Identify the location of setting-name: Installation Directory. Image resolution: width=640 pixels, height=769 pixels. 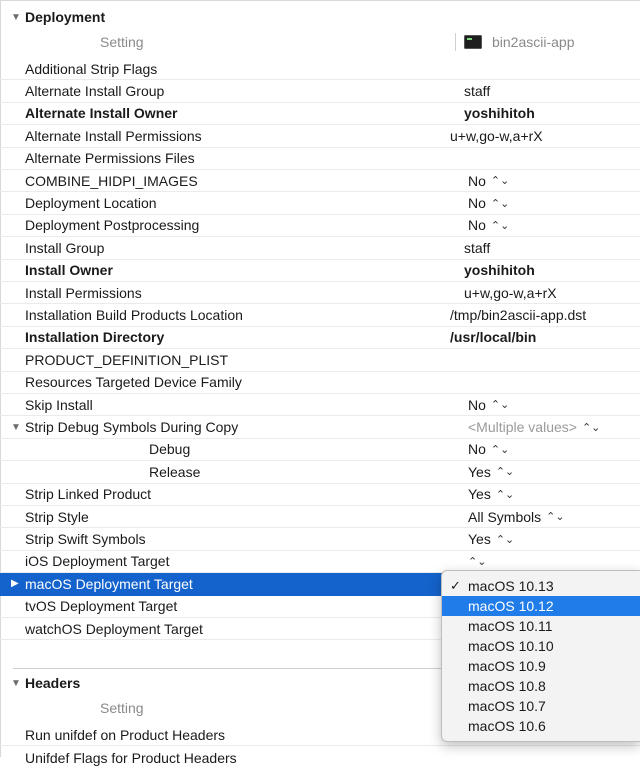
(95, 337).